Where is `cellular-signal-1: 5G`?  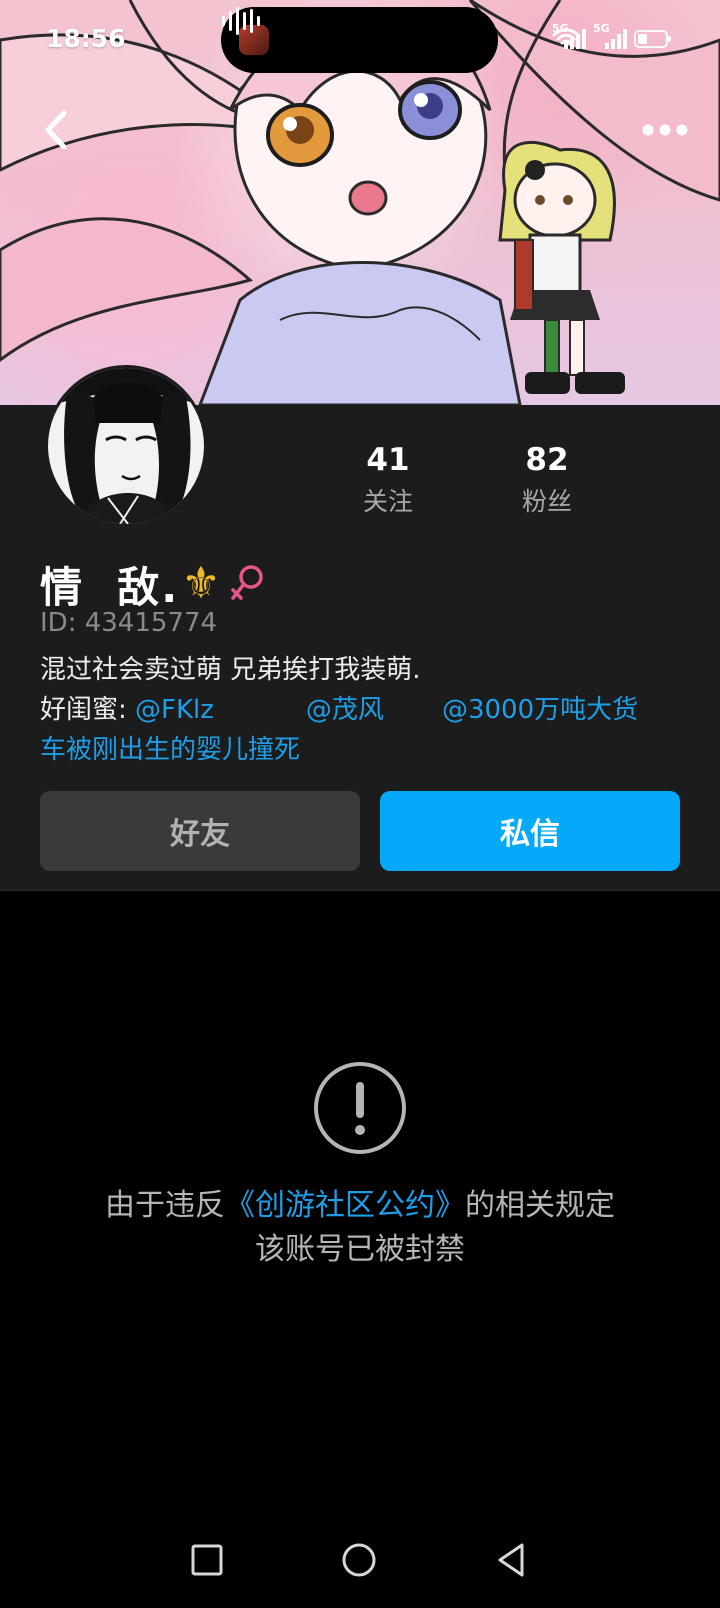 cellular-signal-1: 5G is located at coordinates (569, 36).